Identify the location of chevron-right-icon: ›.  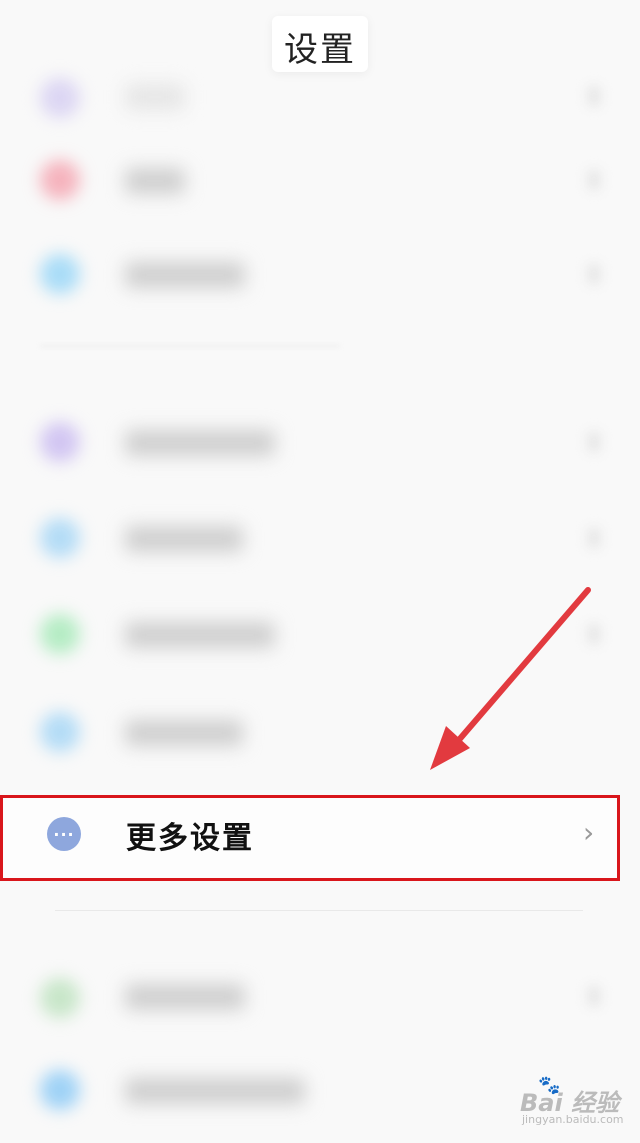
(589, 832).